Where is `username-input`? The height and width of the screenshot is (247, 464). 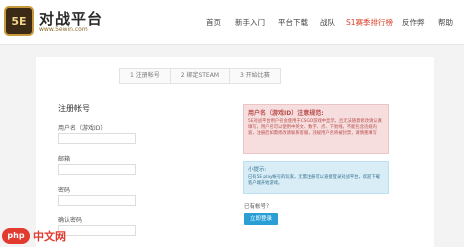
username-input is located at coordinates (97, 138).